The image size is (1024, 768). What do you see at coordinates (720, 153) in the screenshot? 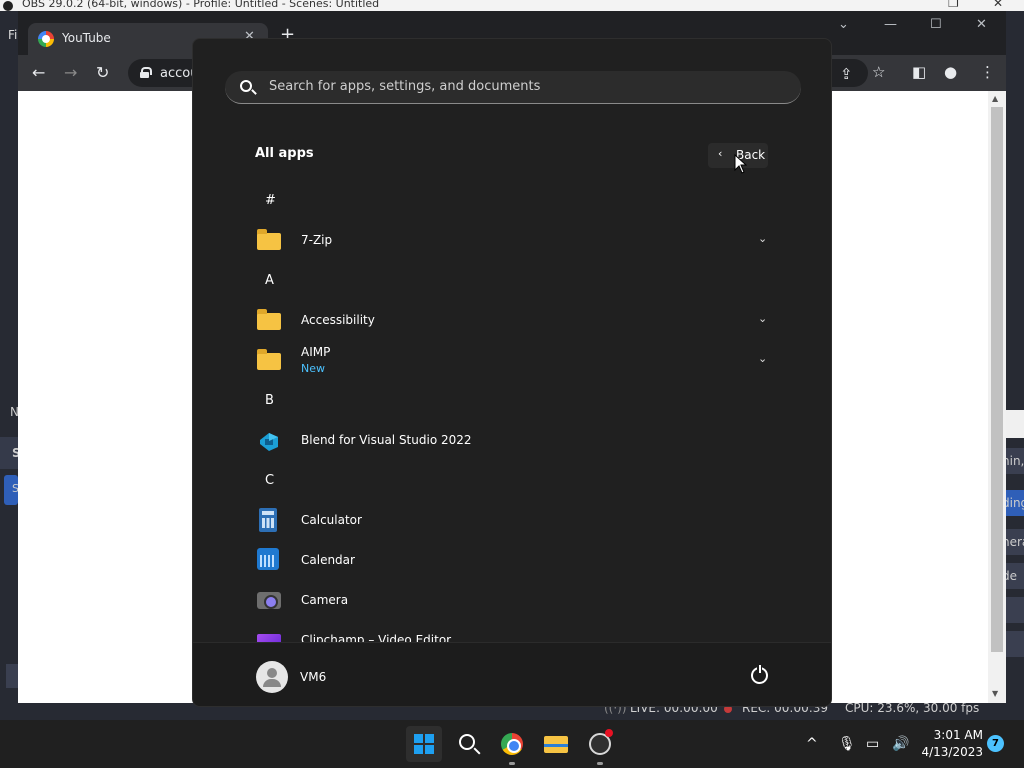
I see `chevron-left-icon: ‹` at bounding box center [720, 153].